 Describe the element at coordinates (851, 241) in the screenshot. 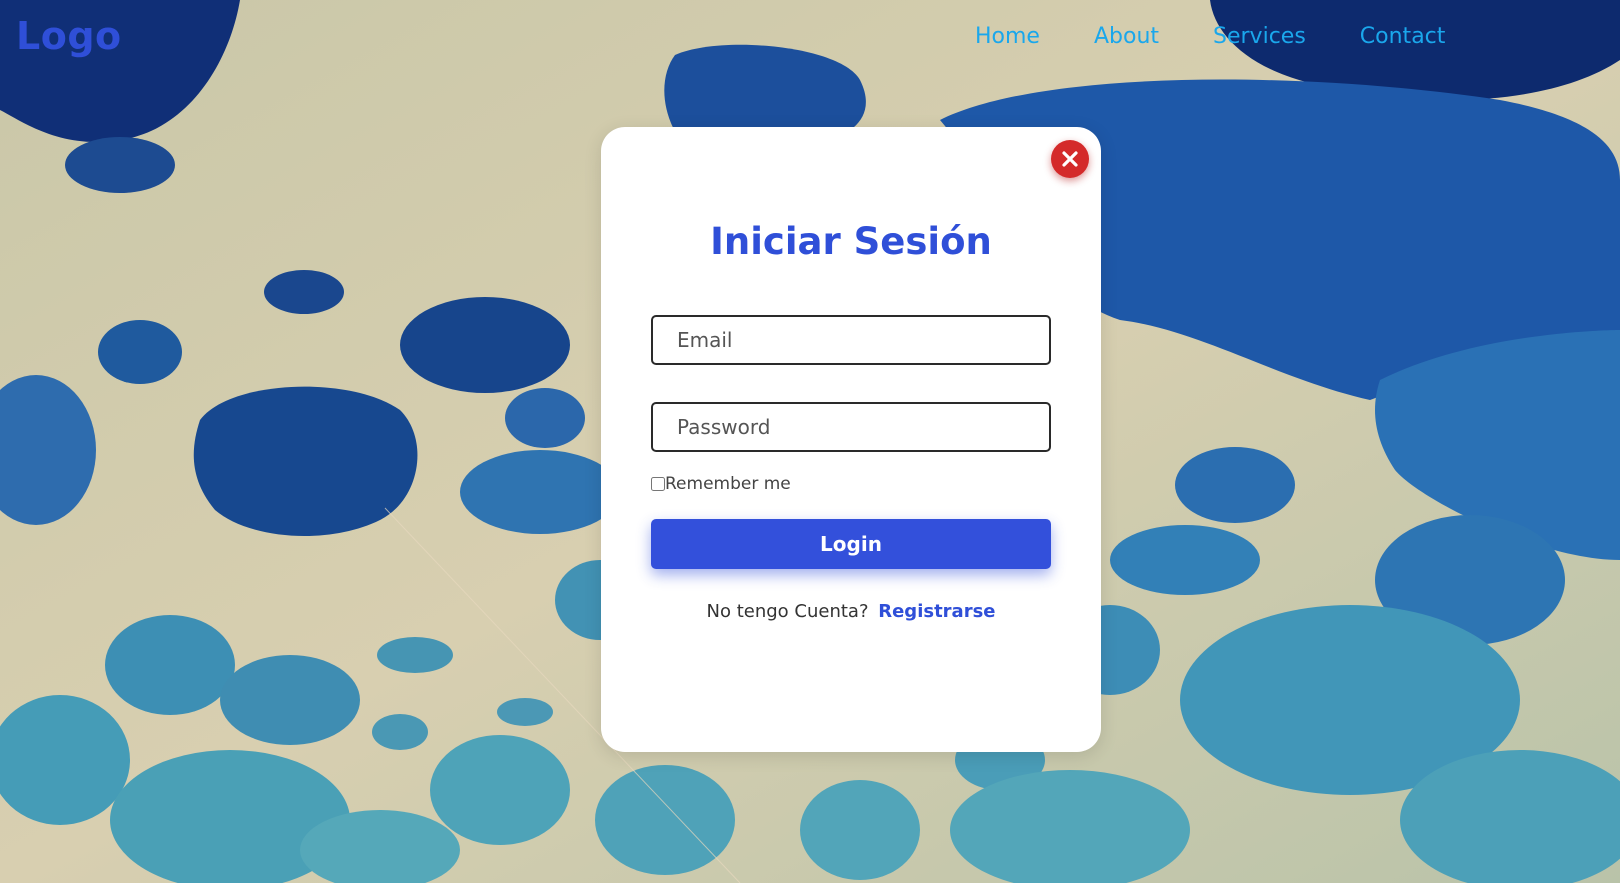

I see `login-title: Iniciar Sesión` at that location.